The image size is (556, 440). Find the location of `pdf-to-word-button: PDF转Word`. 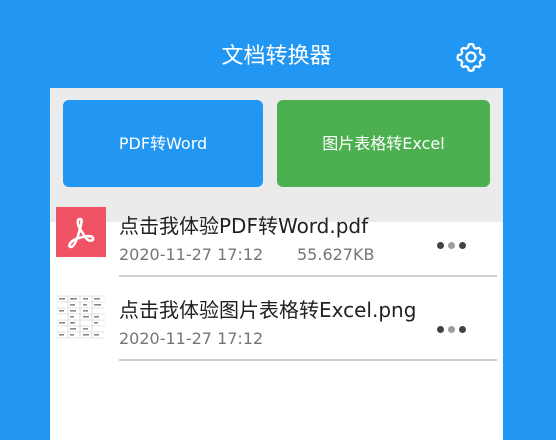

pdf-to-word-button: PDF转Word is located at coordinates (163, 143).